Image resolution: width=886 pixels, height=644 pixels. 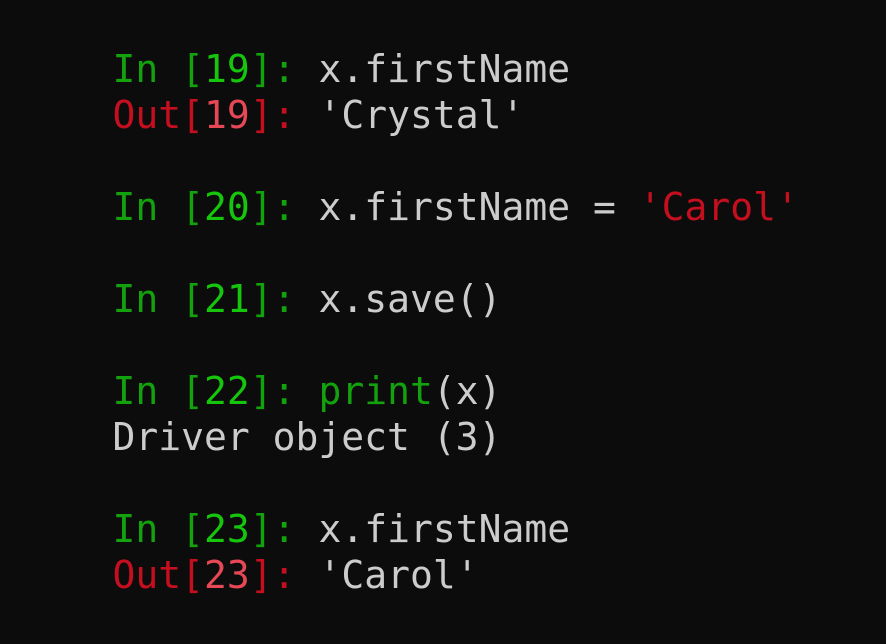 I want to click on in-prompt-number: 20, so click(x=227, y=207).